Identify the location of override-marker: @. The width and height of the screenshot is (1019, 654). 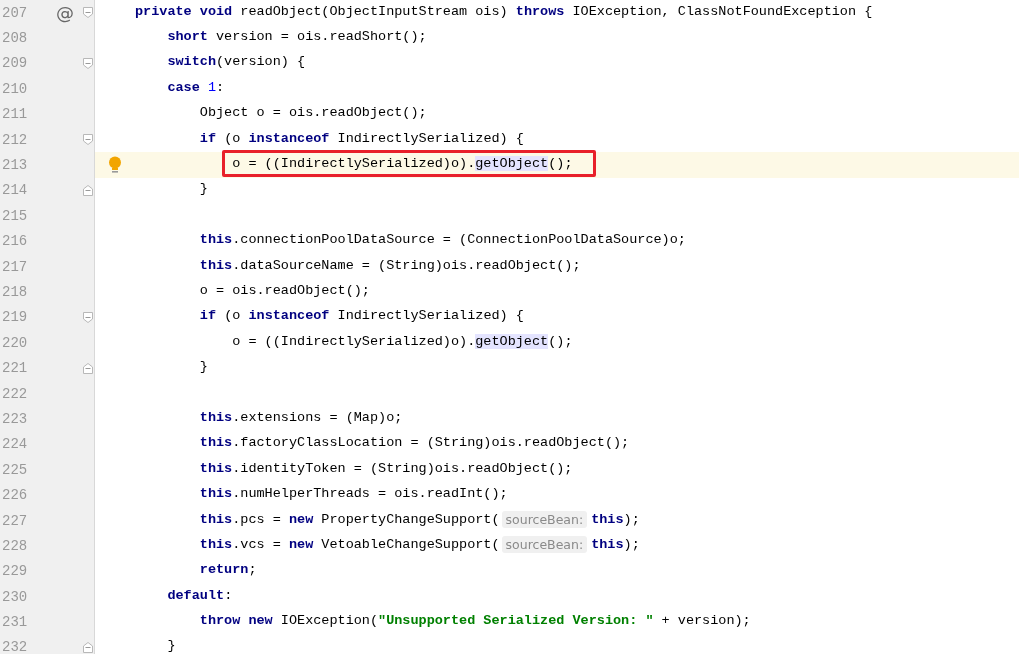
(65, 12).